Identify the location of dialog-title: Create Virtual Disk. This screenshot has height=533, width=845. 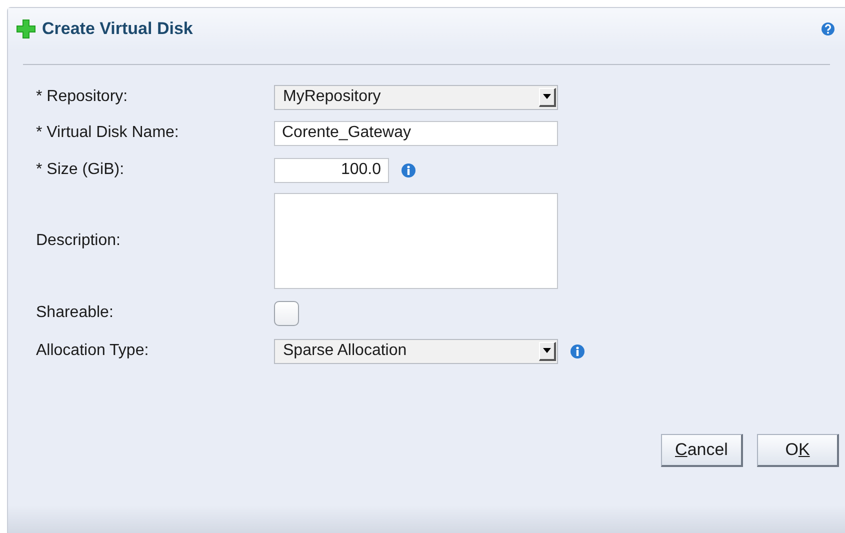
(117, 29).